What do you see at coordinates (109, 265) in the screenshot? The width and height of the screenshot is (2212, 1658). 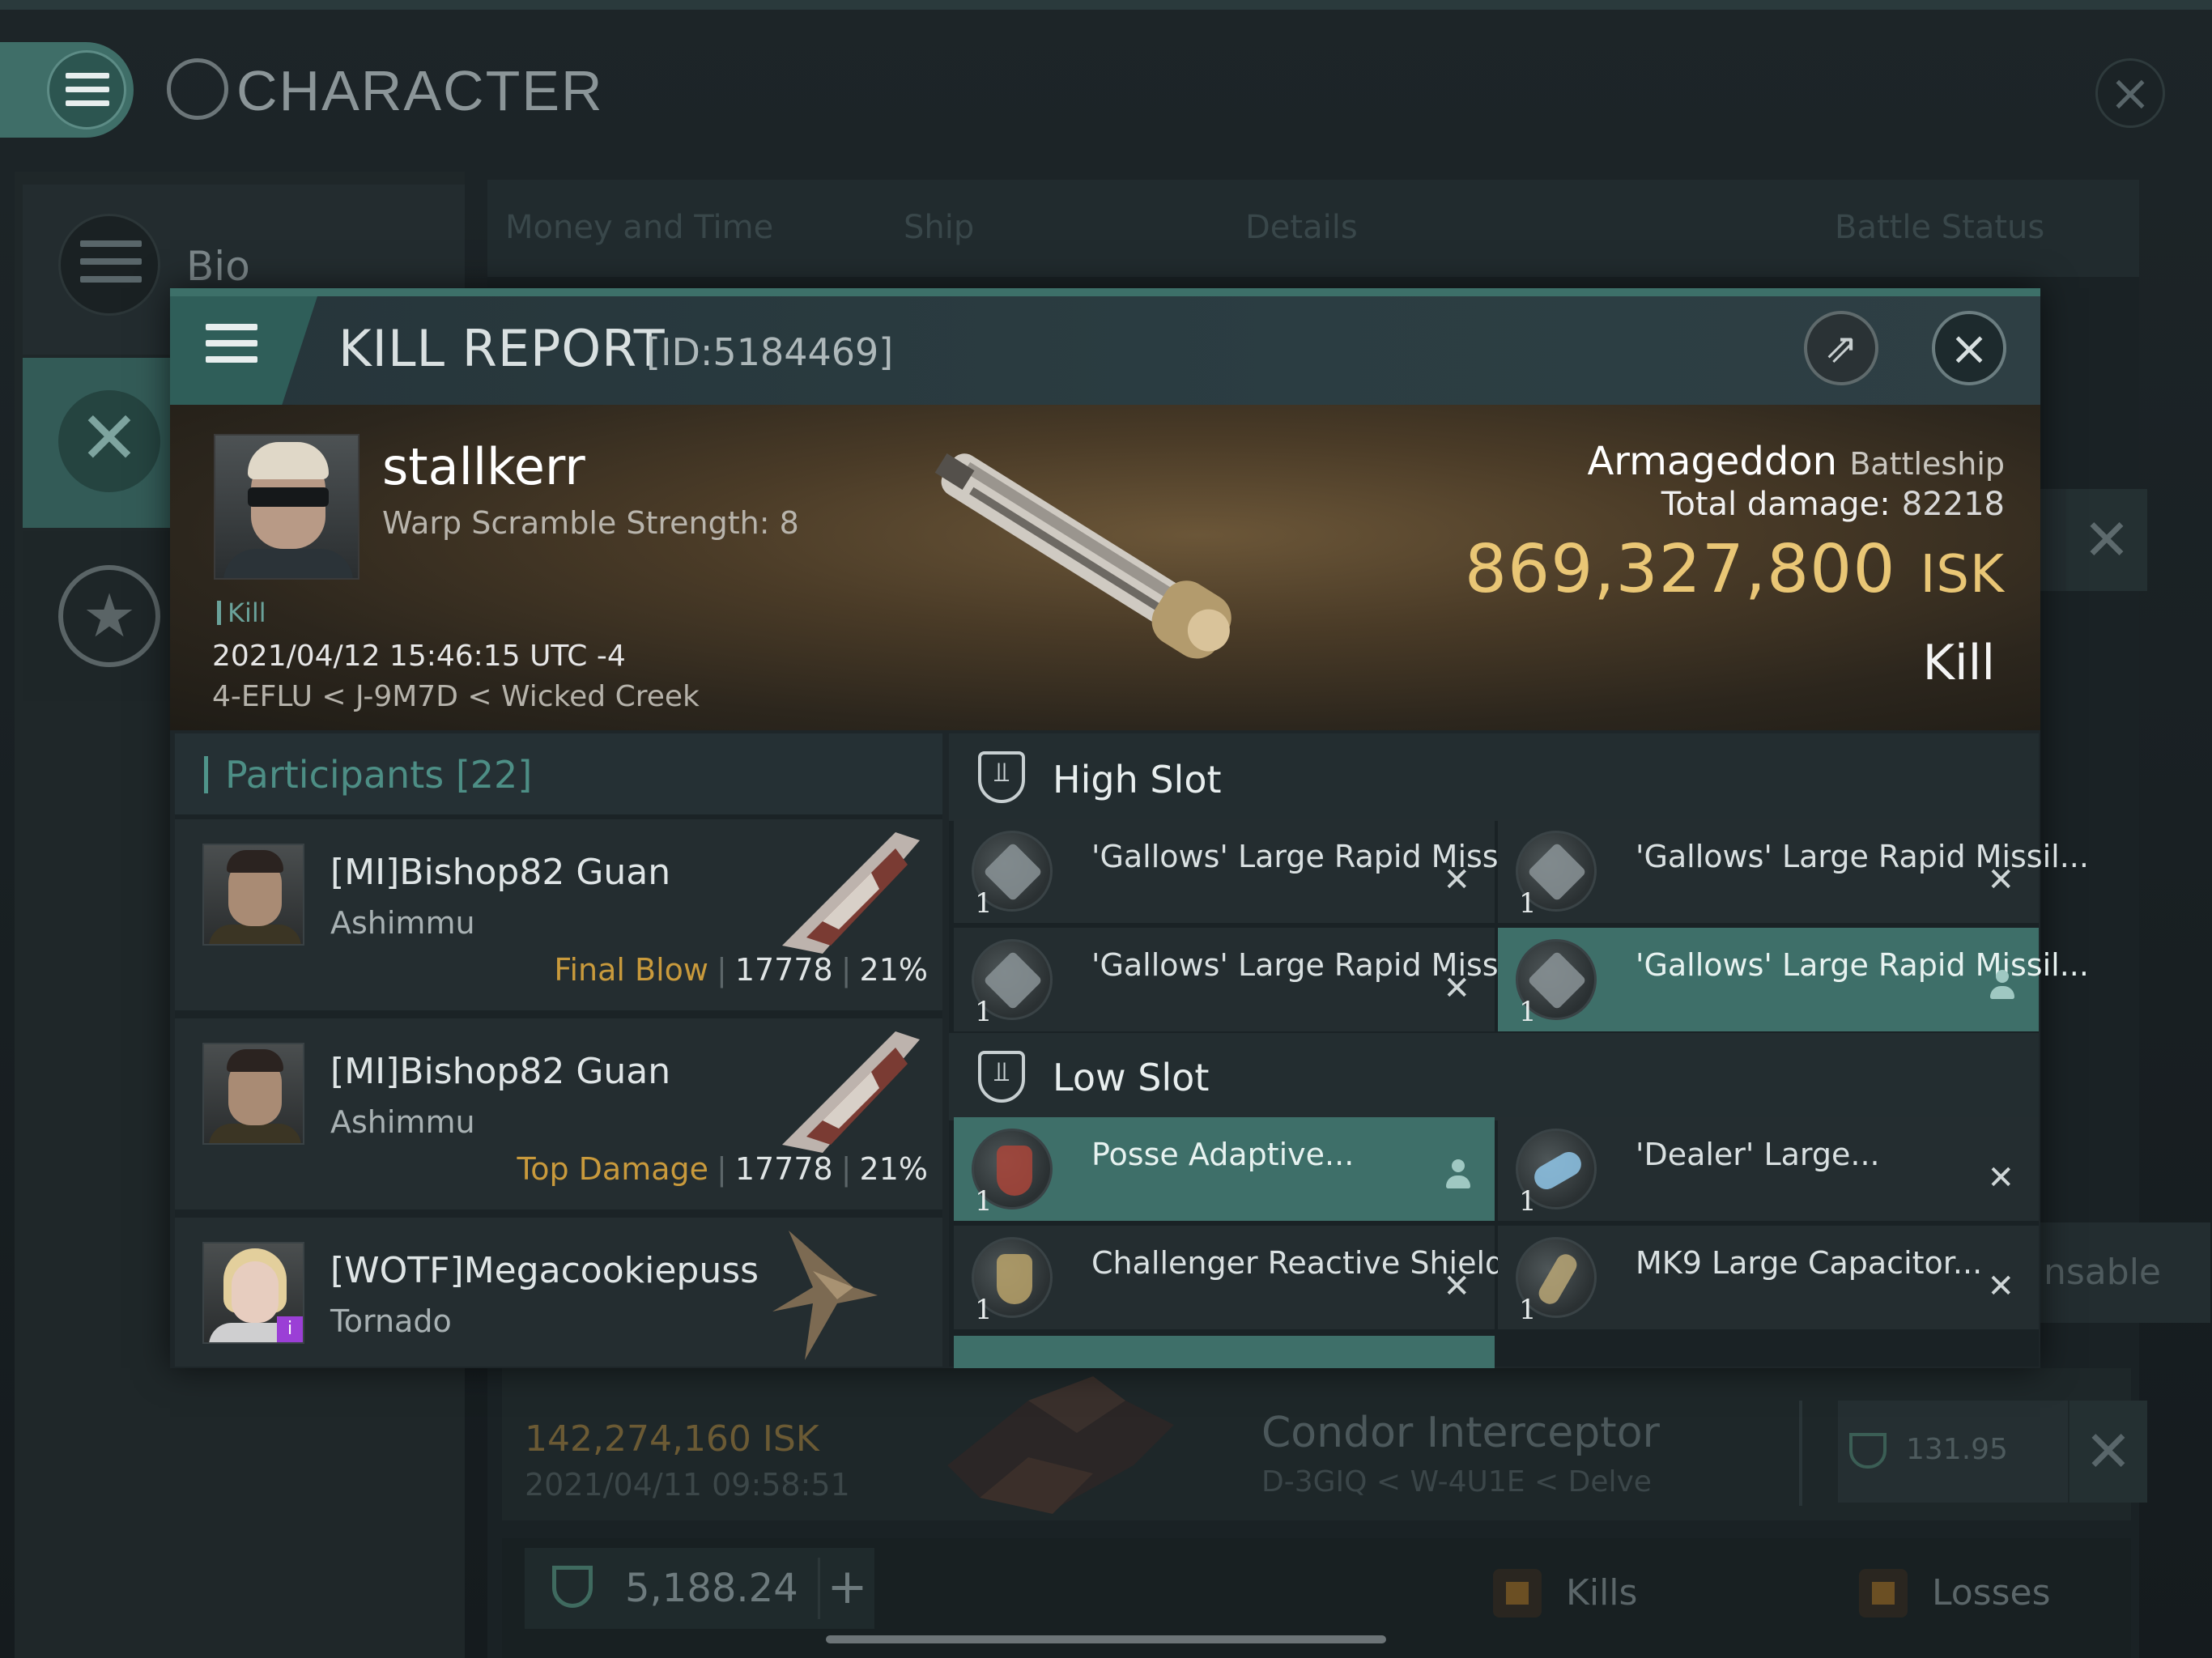 I see `list-icon` at bounding box center [109, 265].